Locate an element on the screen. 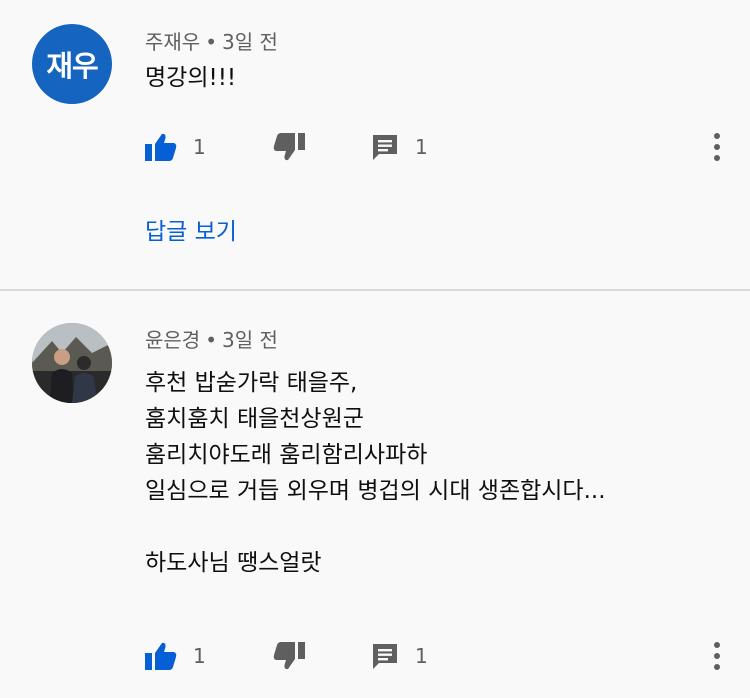 The height and width of the screenshot is (698, 750). comment-line is located at coordinates (375, 527).